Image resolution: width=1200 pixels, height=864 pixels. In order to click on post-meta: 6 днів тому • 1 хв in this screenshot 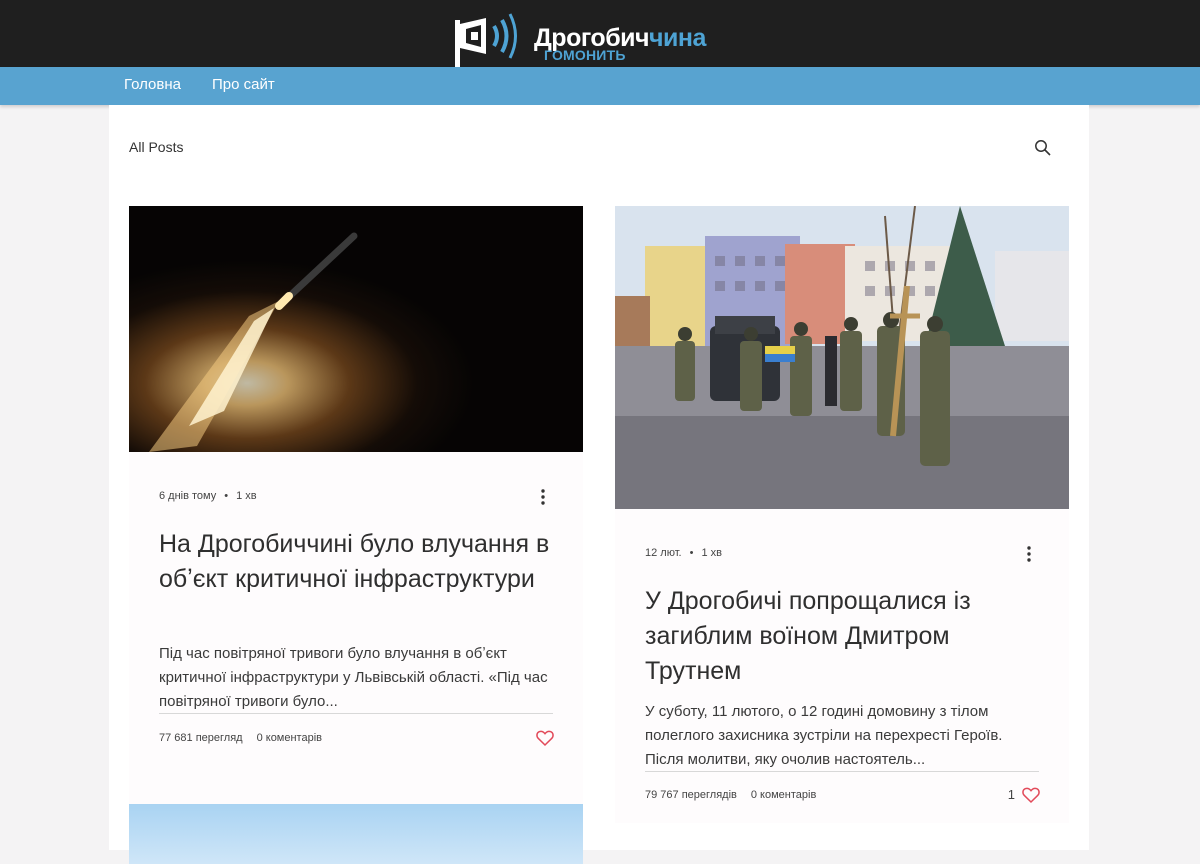, I will do `click(208, 496)`.